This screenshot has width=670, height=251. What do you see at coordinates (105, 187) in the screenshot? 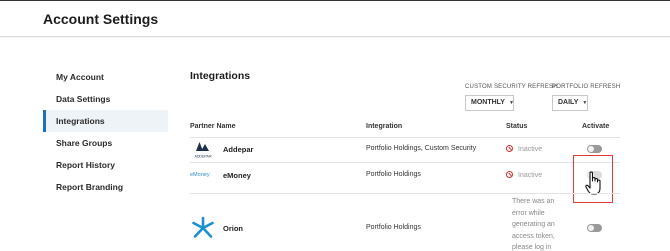
I see `sidebar-item-report-branding: Report Branding` at bounding box center [105, 187].